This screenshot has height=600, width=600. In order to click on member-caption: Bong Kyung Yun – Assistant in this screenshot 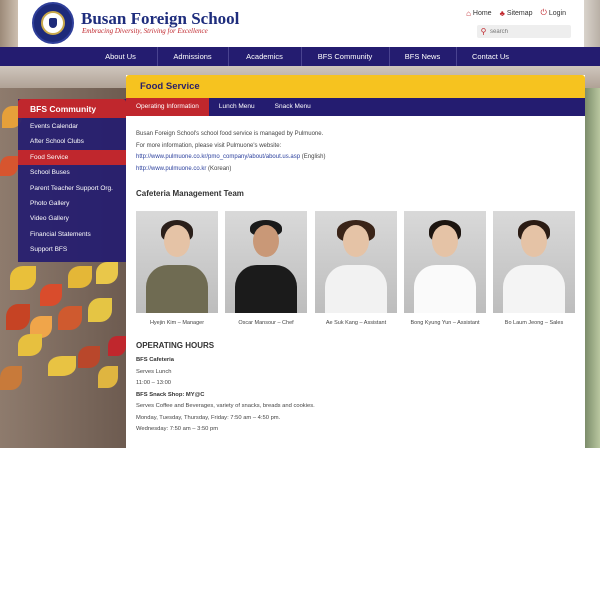, I will do `click(445, 323)`.